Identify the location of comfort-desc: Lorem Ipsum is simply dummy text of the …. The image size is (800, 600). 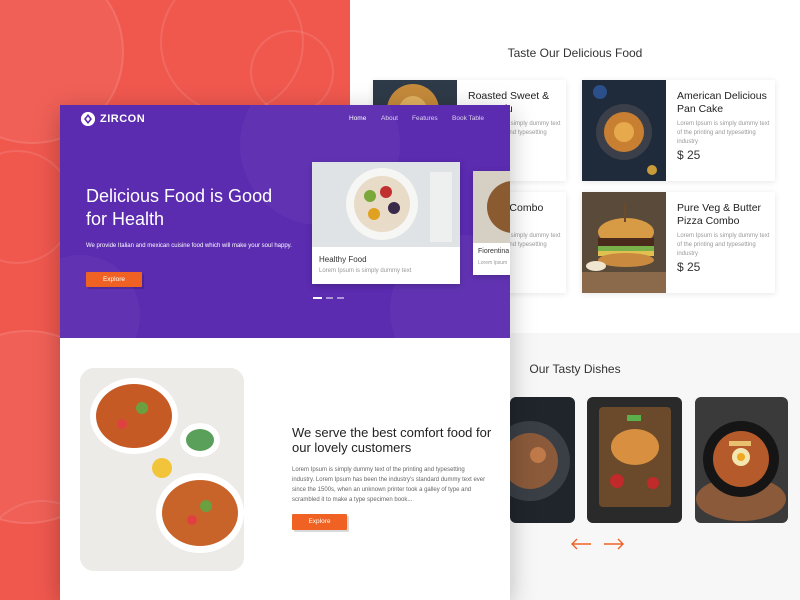
(389, 485).